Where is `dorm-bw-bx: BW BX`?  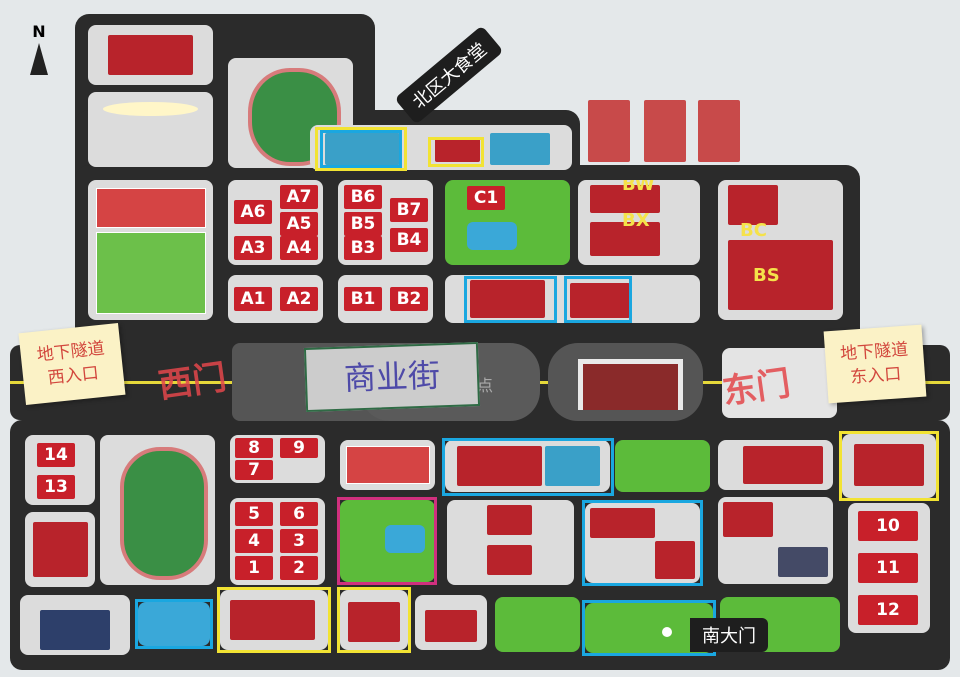
dorm-bw-bx: BW BX is located at coordinates (639, 222).